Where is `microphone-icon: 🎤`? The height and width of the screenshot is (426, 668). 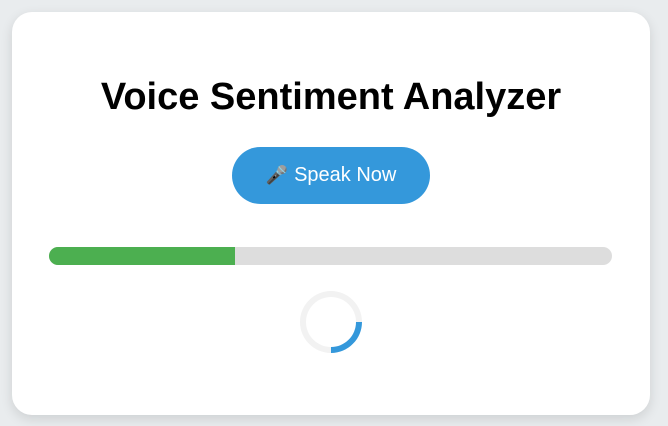
microphone-icon: 🎤 is located at coordinates (277, 175).